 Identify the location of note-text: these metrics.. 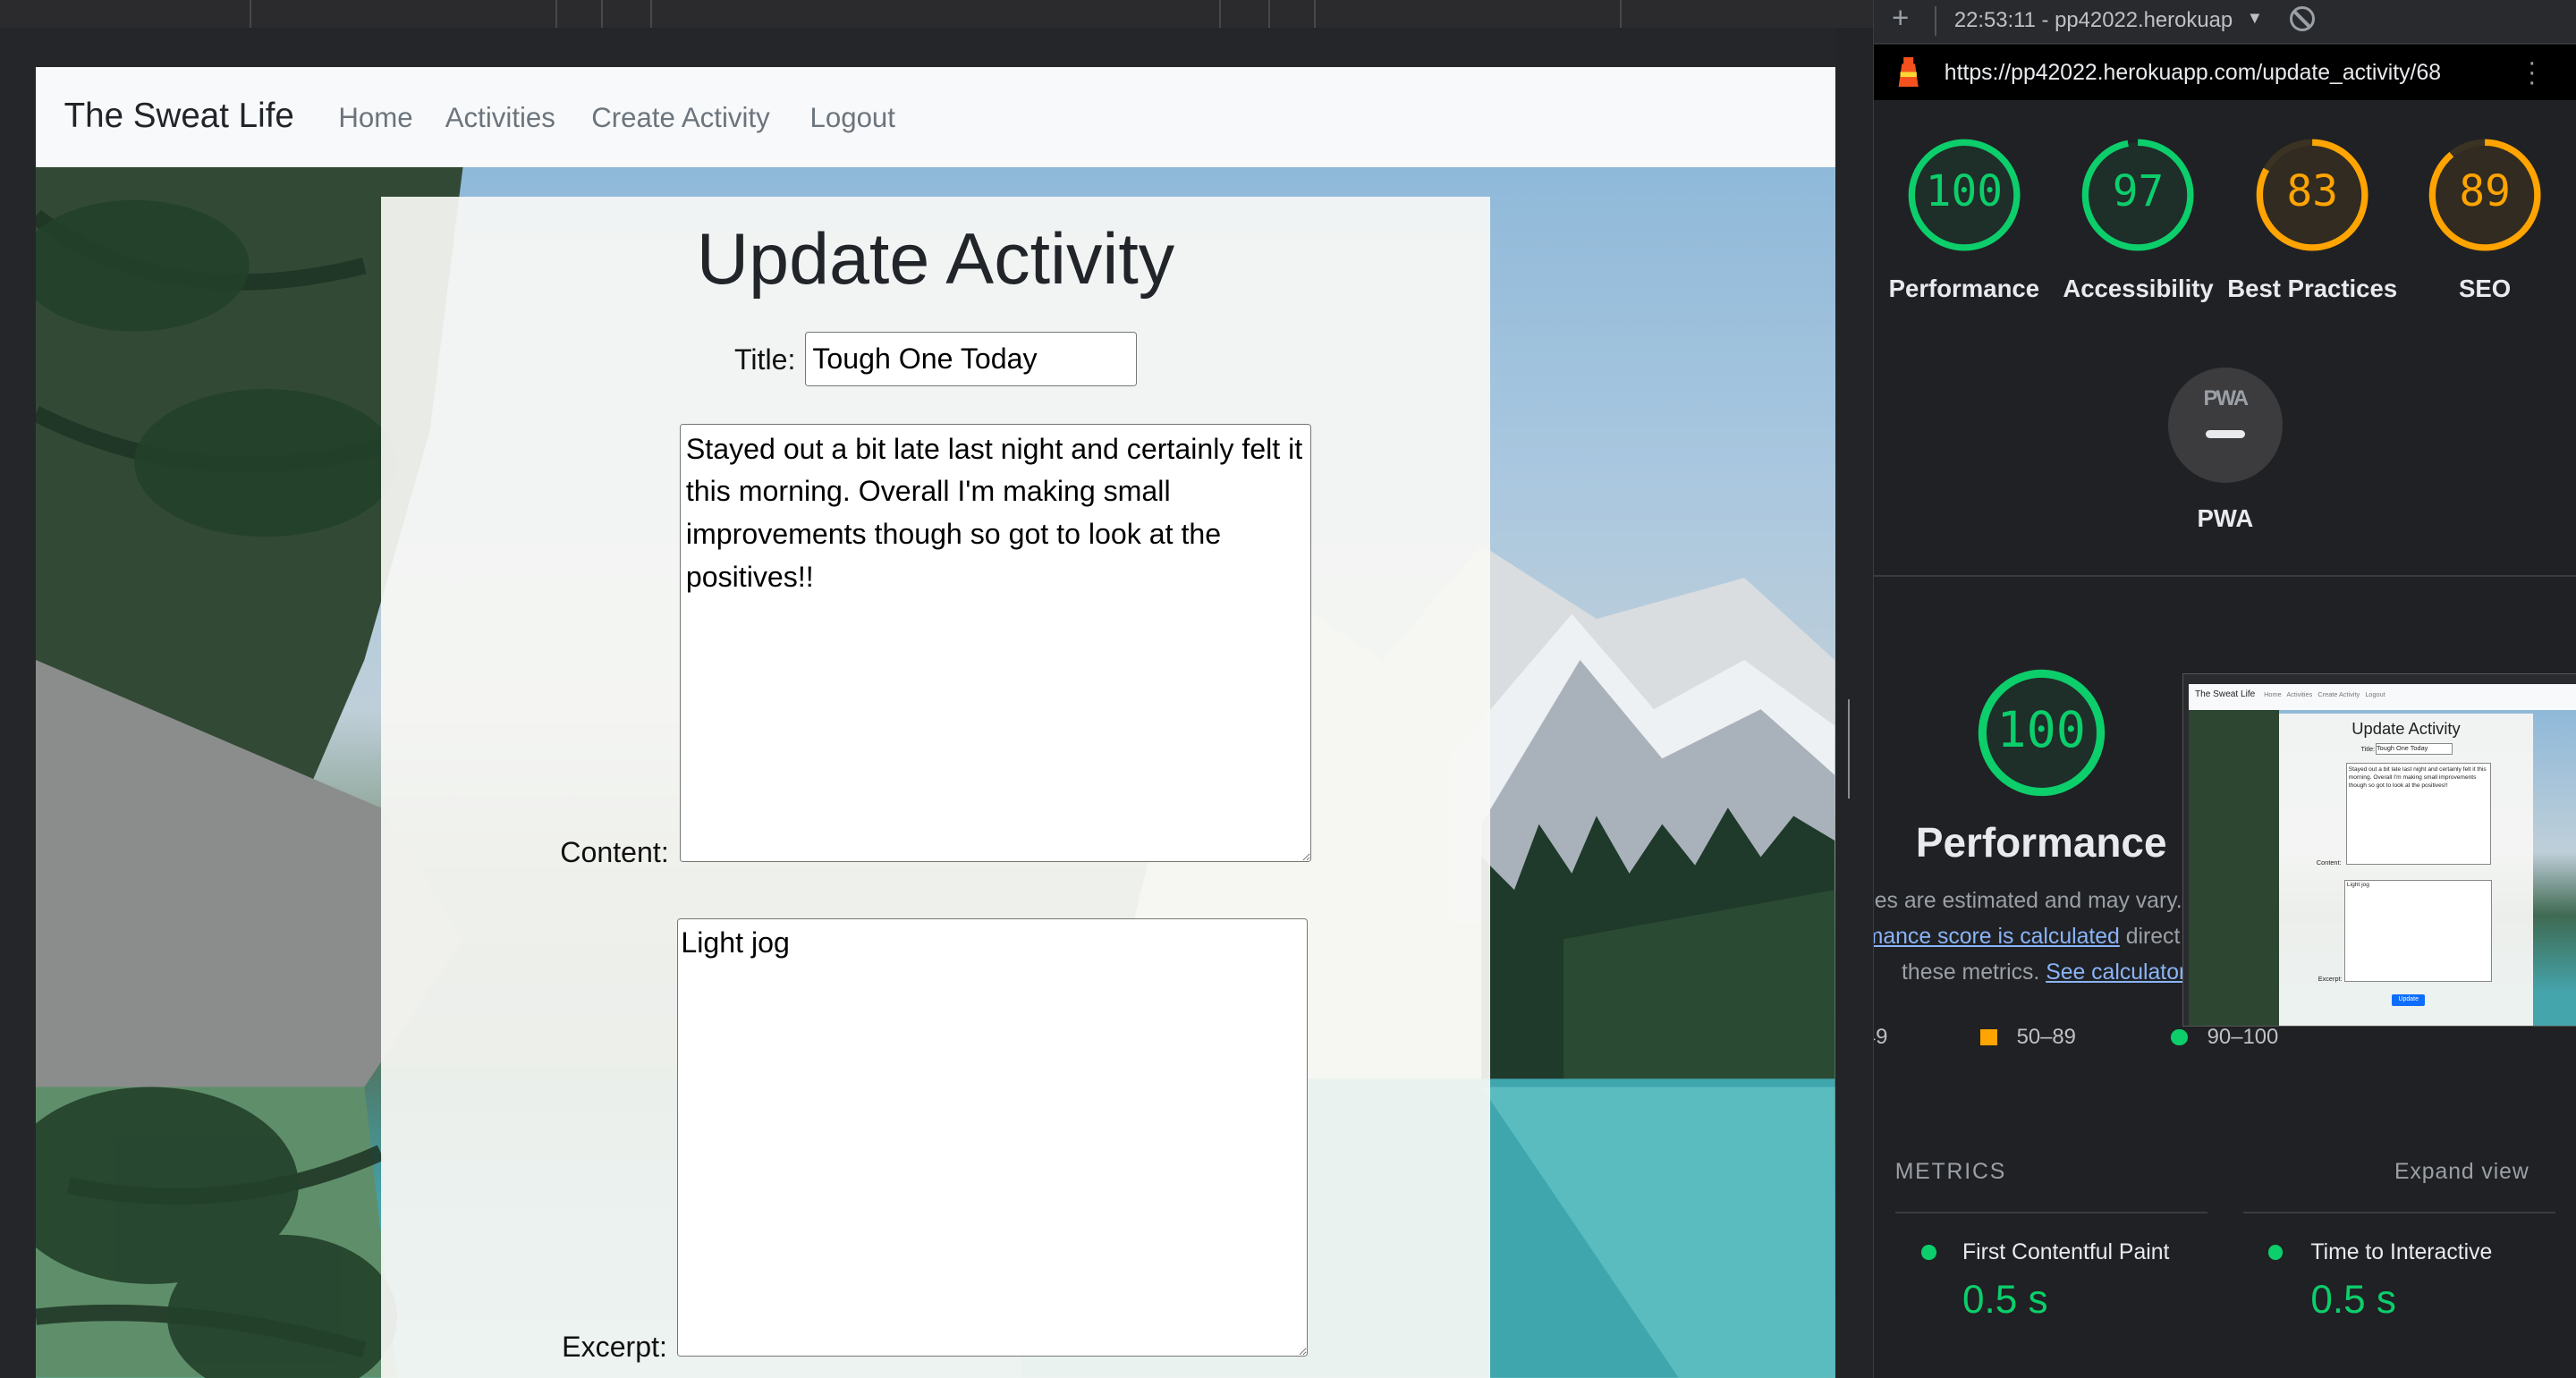
(1974, 972).